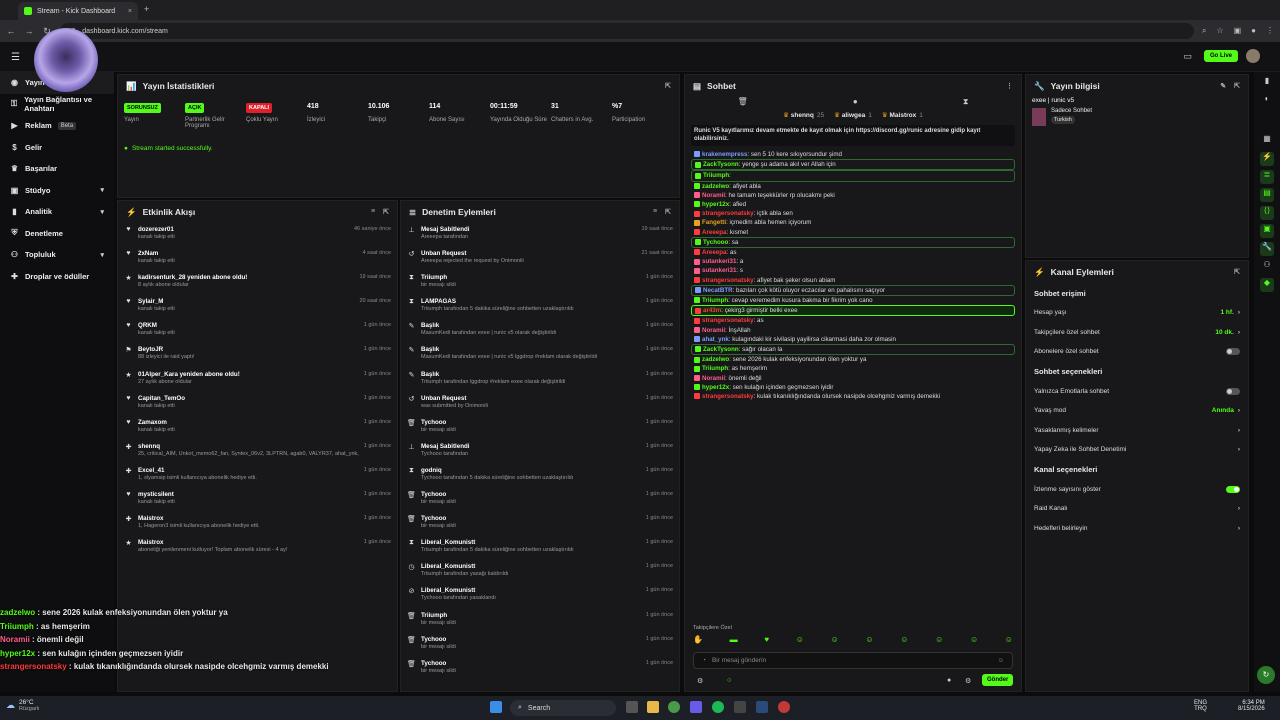  What do you see at coordinates (853, 252) in the screenshot?
I see `chat-message: Areeepa: as` at bounding box center [853, 252].